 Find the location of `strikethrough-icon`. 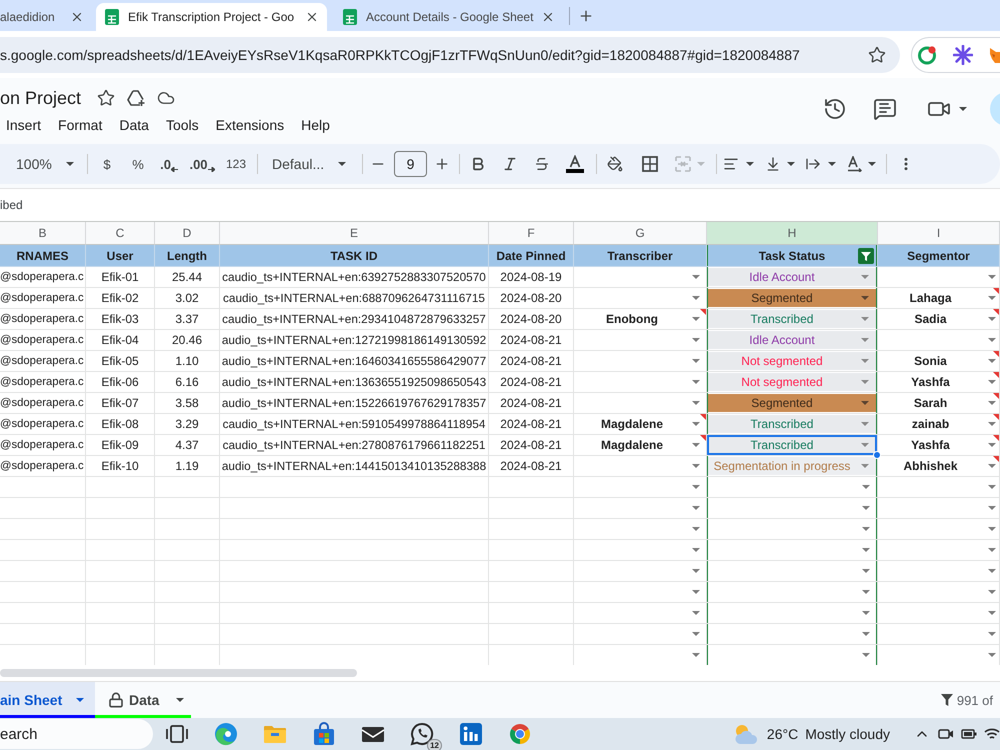

strikethrough-icon is located at coordinates (542, 164).